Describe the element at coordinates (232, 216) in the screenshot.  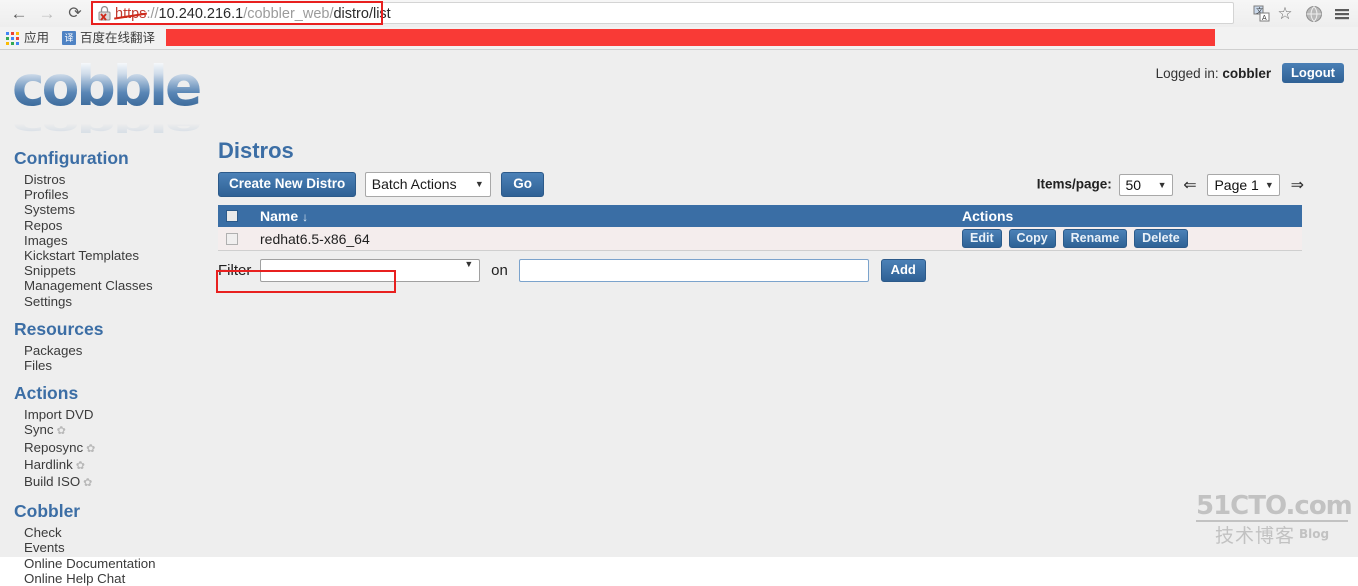
I see `select-all-checkbox` at that location.